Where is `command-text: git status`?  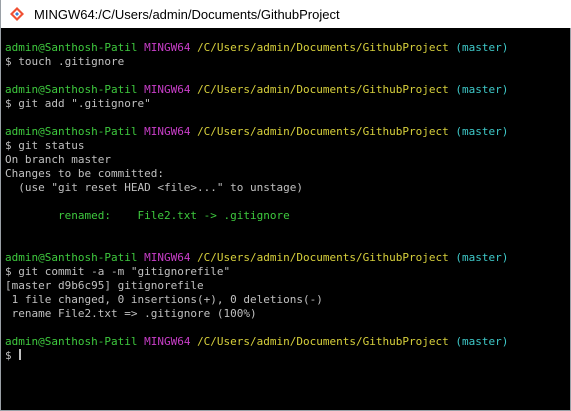
command-text: git status is located at coordinates (51, 145).